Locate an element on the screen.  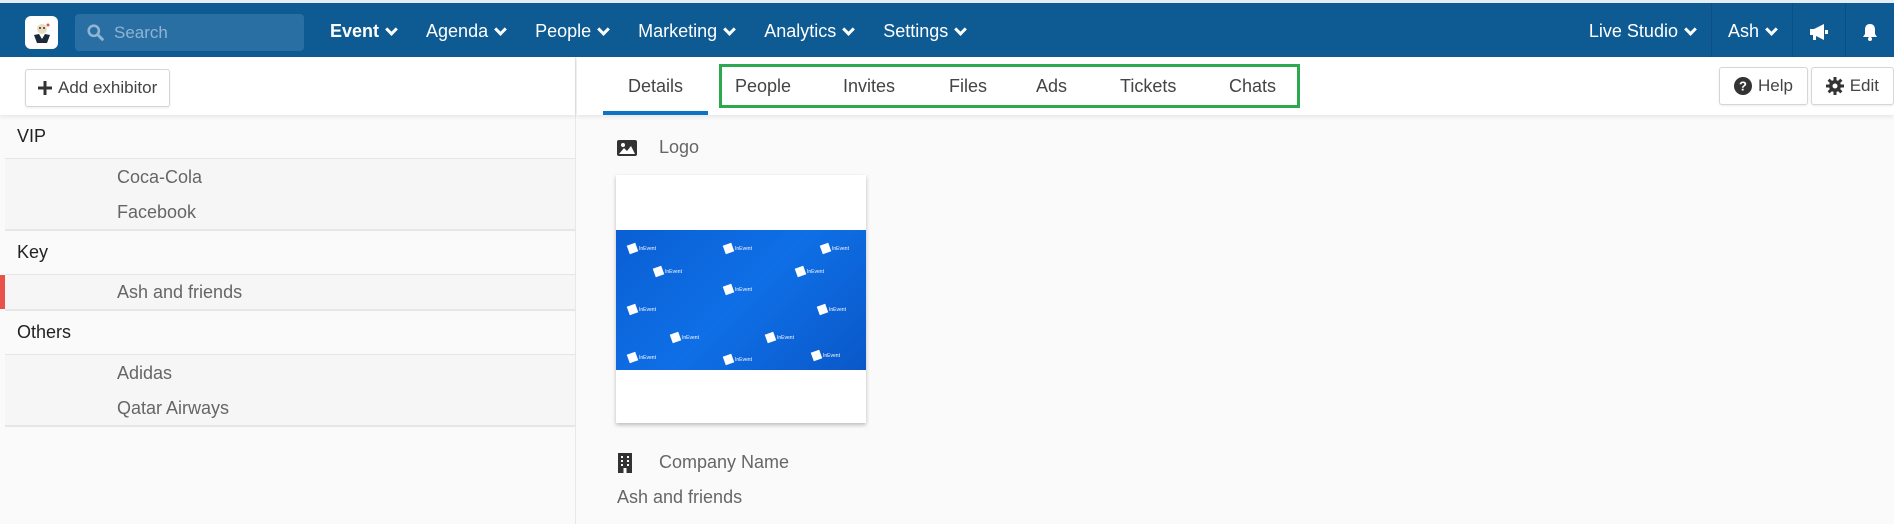
nav-marketing: Marketing is located at coordinates (687, 31).